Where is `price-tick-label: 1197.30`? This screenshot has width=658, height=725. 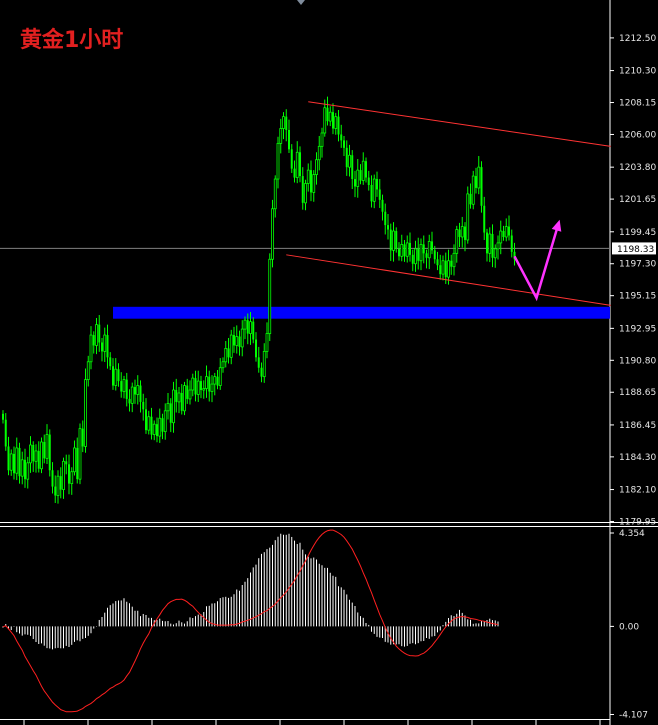
price-tick-label: 1197.30 is located at coordinates (637, 265).